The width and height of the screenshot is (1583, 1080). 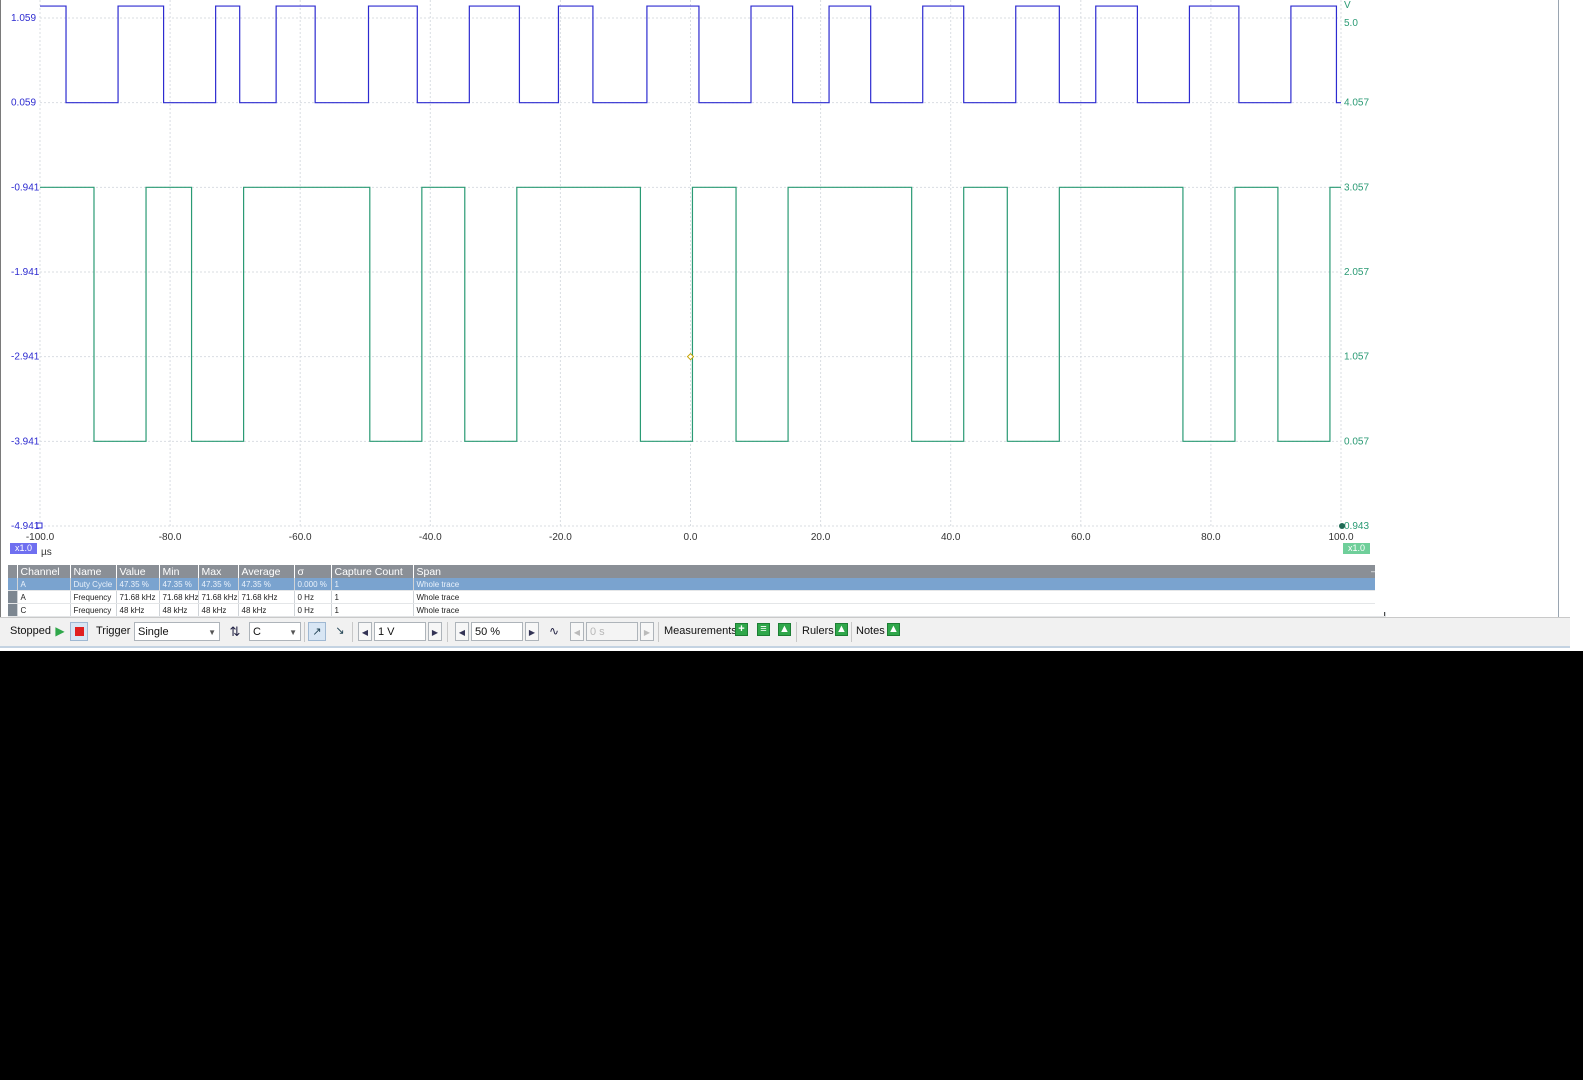 What do you see at coordinates (317, 631) in the screenshot?
I see `rising-edge-button: ↗` at bounding box center [317, 631].